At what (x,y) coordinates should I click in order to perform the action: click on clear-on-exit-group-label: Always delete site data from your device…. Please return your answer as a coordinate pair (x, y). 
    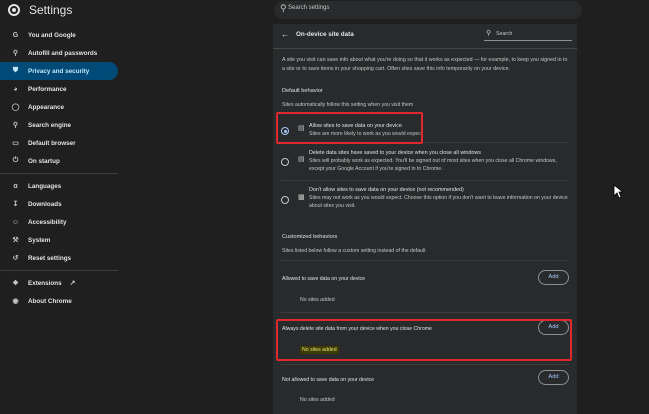
    Looking at the image, I should click on (357, 329).